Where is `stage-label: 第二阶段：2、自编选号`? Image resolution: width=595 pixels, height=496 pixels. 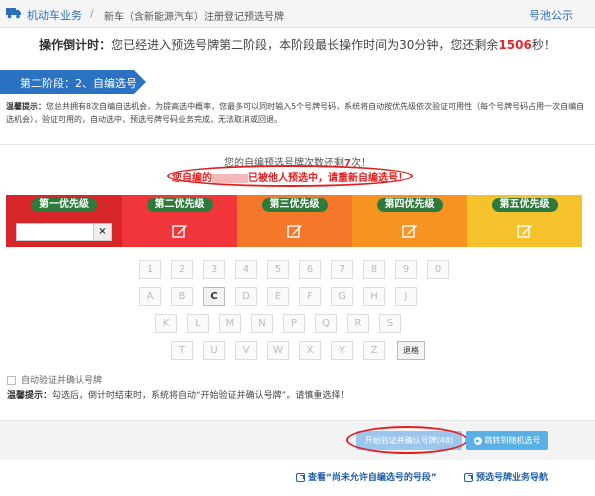 stage-label: 第二阶段：2、自编选号 is located at coordinates (78, 83).